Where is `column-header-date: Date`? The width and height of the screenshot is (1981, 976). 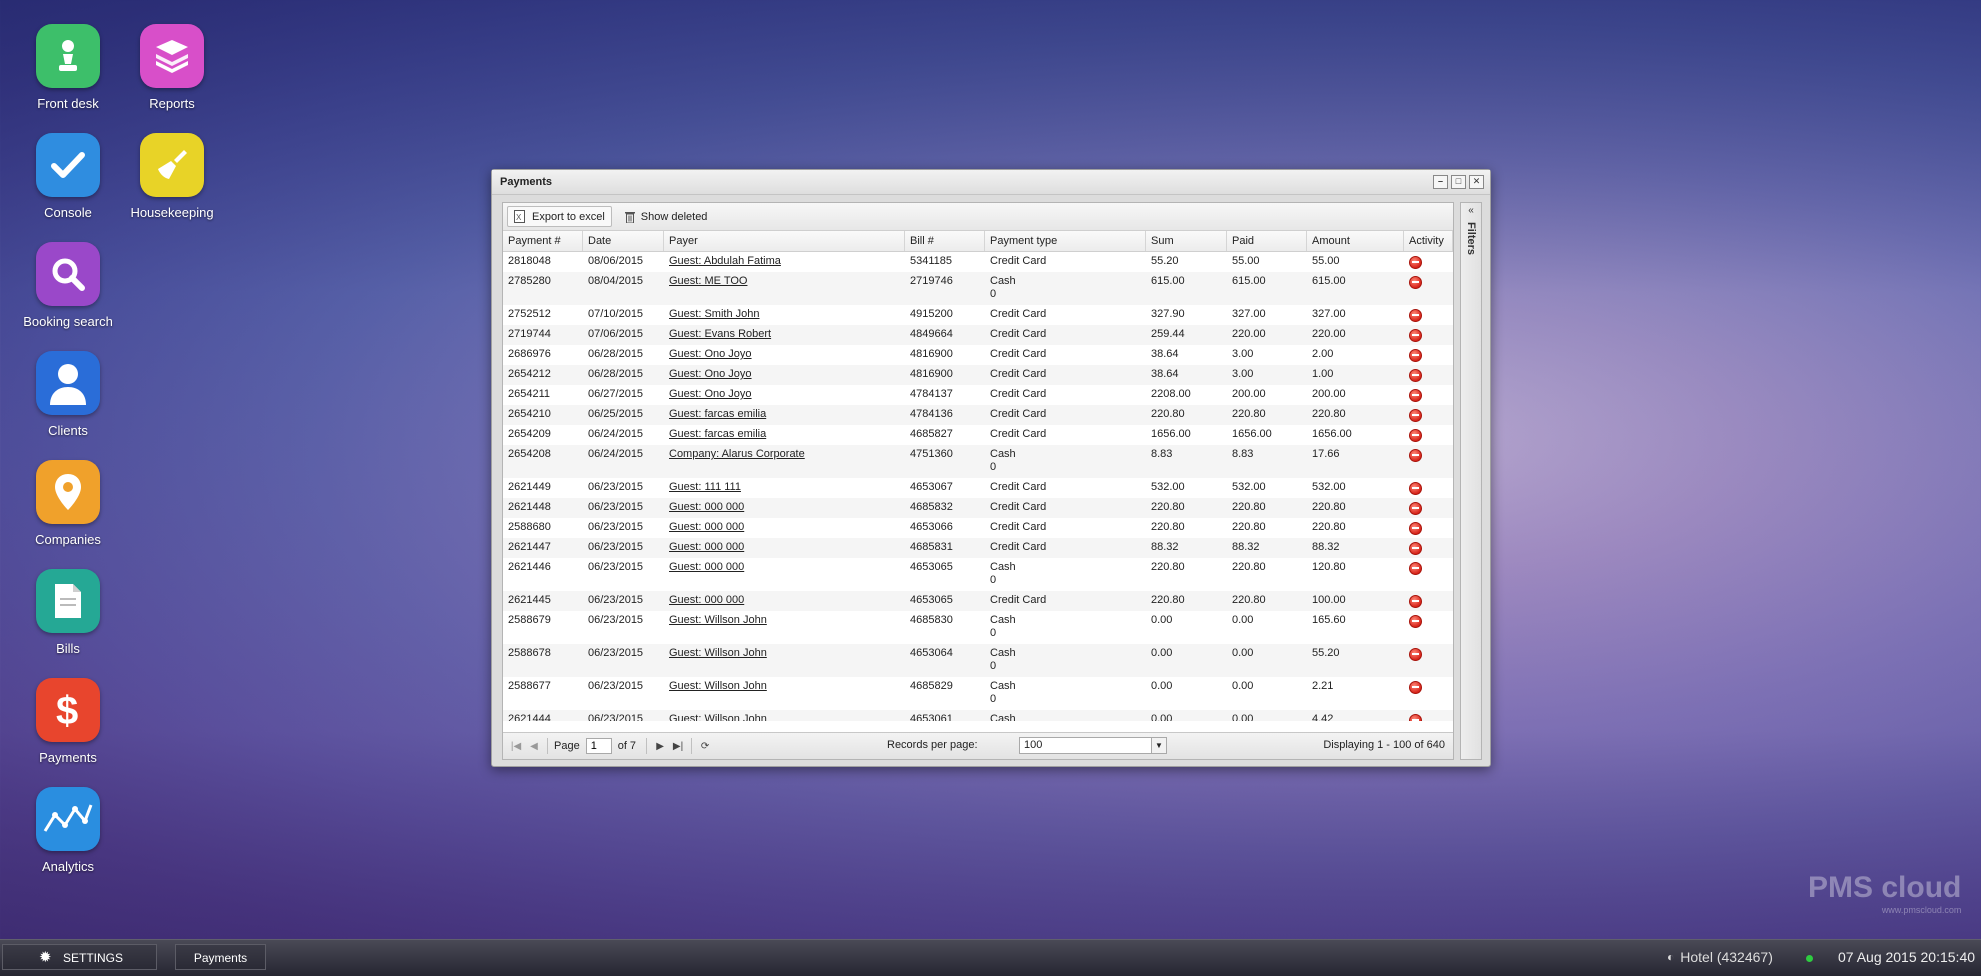 column-header-date: Date is located at coordinates (623, 241).